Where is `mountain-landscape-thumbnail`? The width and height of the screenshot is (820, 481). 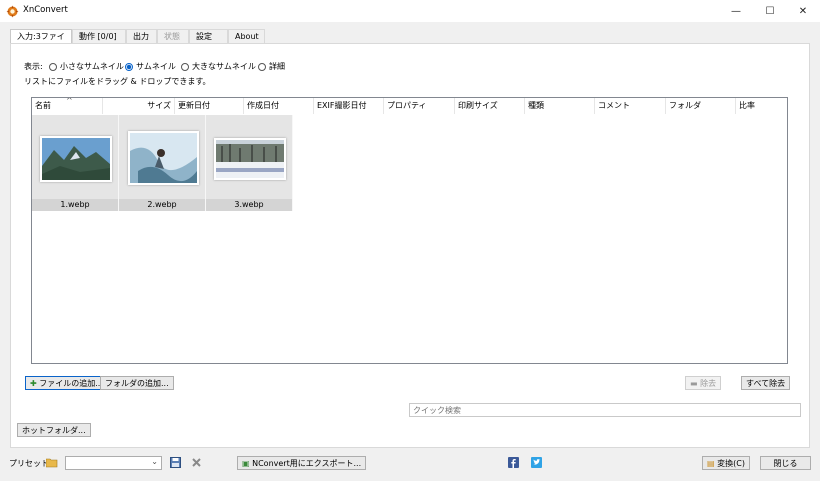
mountain-landscape-thumbnail is located at coordinates (76, 159).